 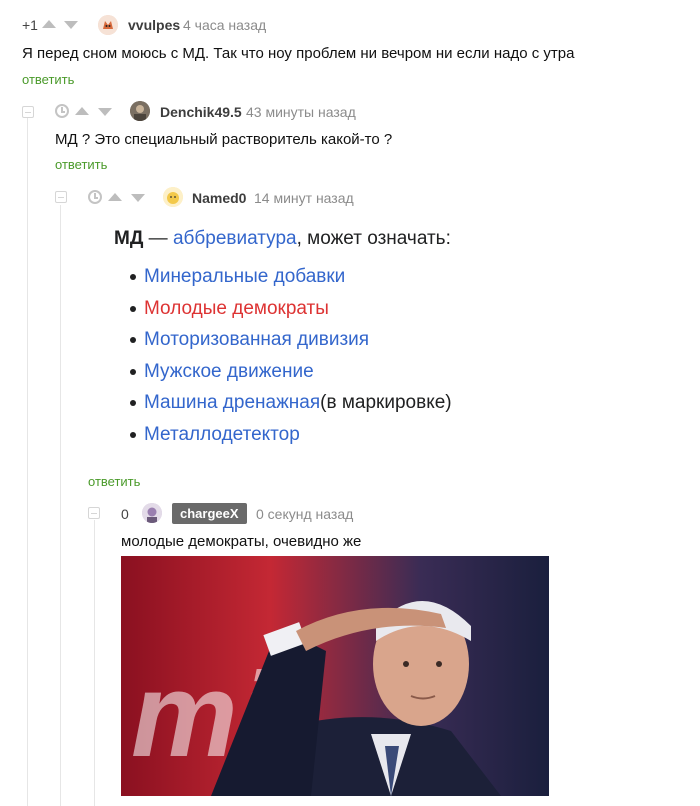 I want to click on definition-item-link: Машина дренажная, so click(x=232, y=403).